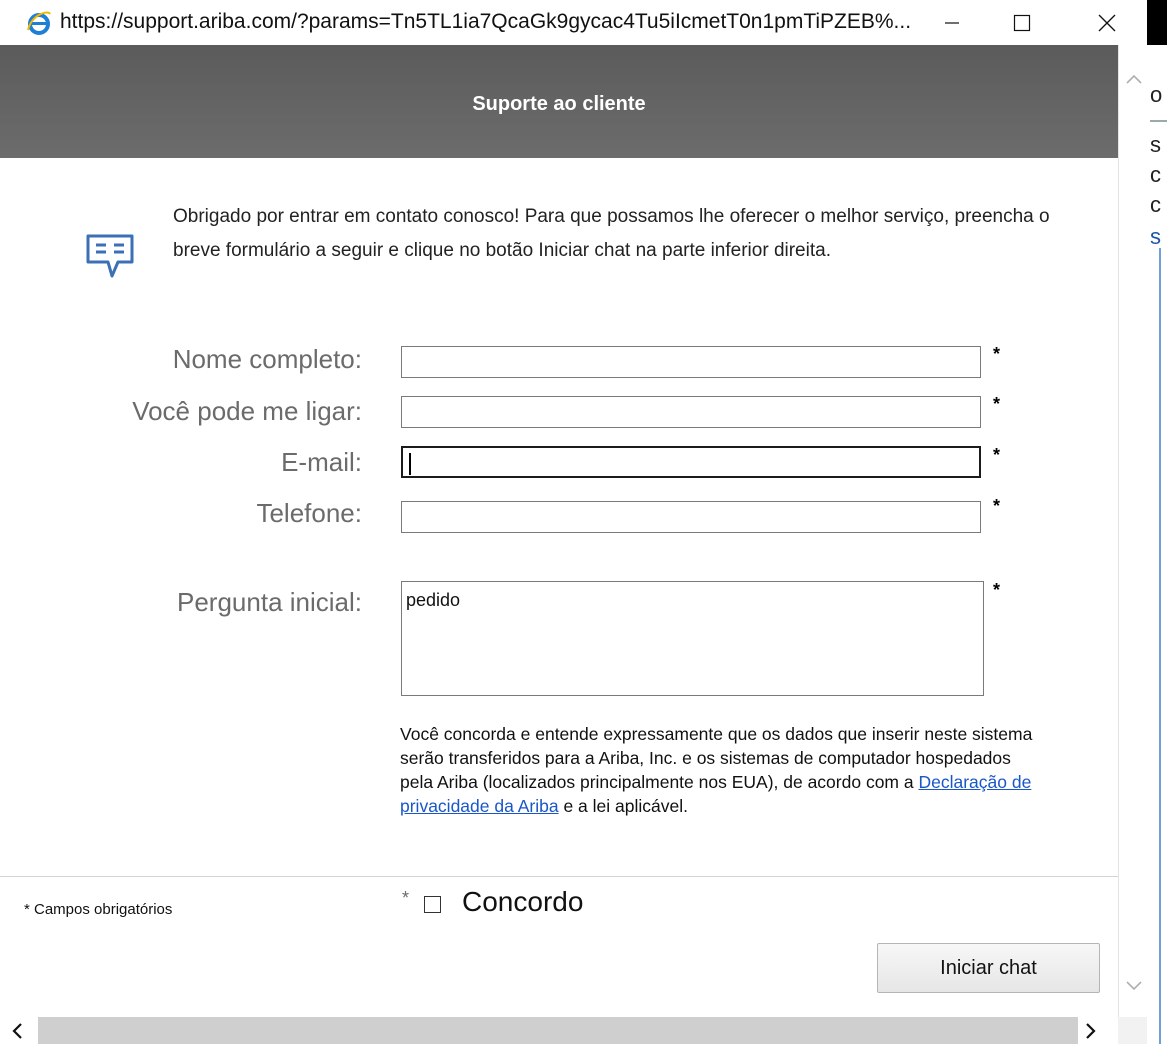 This screenshot has width=1167, height=1044. I want to click on popup-header: Suporte ao cliente, so click(559, 101).